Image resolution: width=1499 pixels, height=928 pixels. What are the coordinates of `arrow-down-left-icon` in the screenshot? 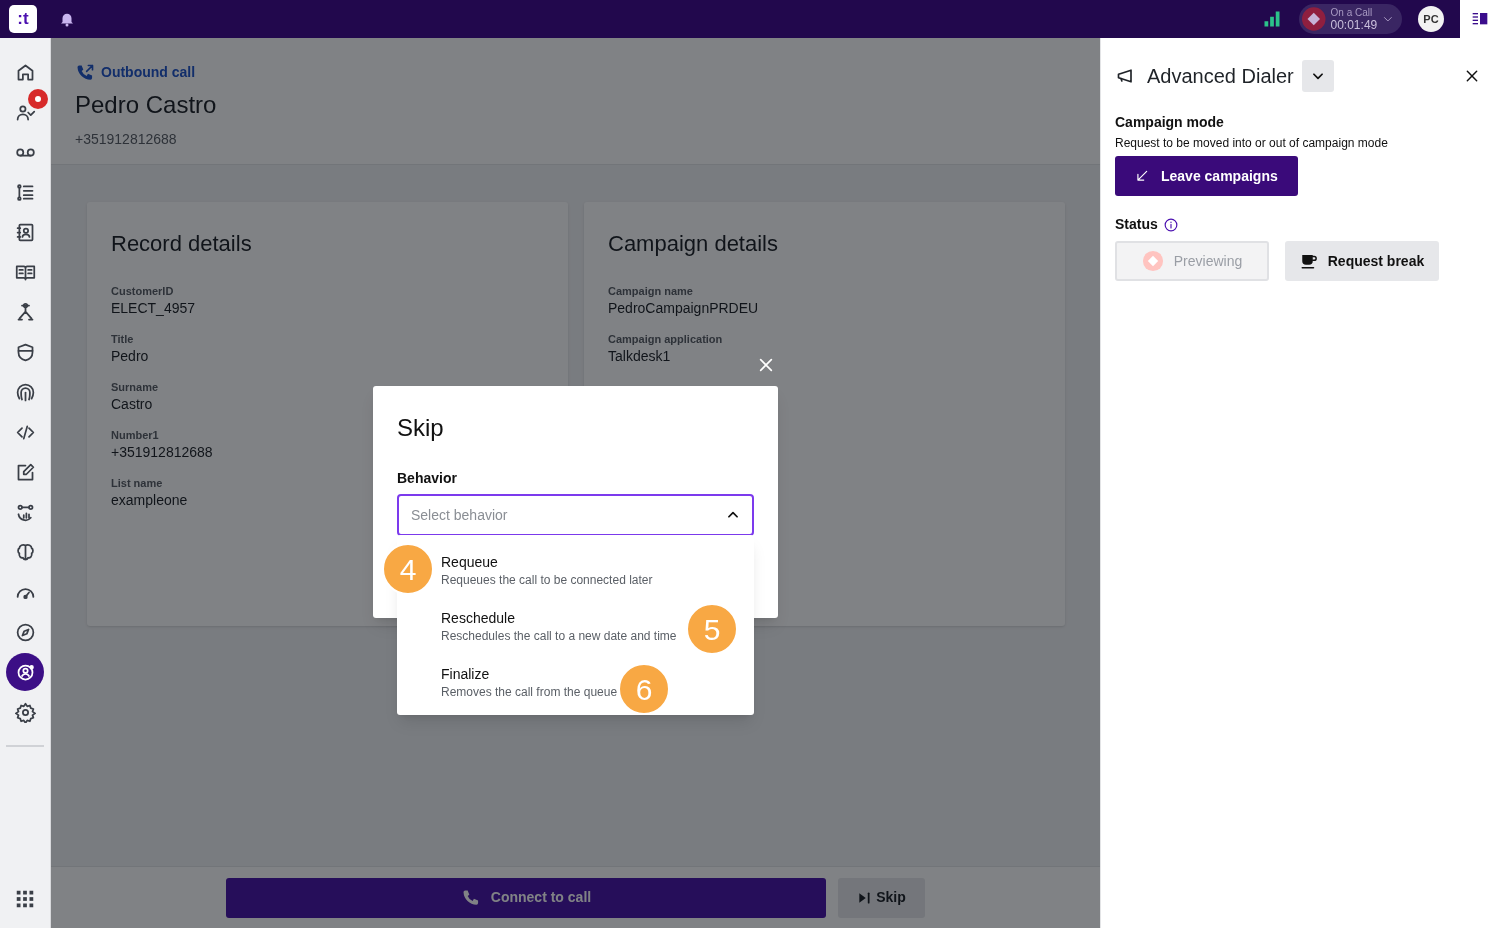 It's located at (1142, 176).